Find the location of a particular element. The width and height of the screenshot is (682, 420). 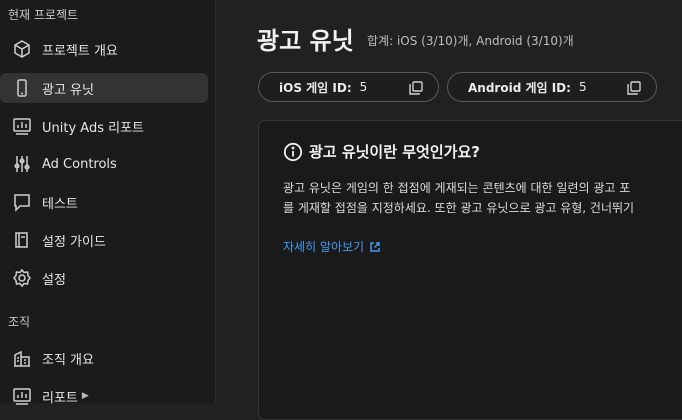

sidebar-item-ad-controls: Ad Controls is located at coordinates (104, 164).